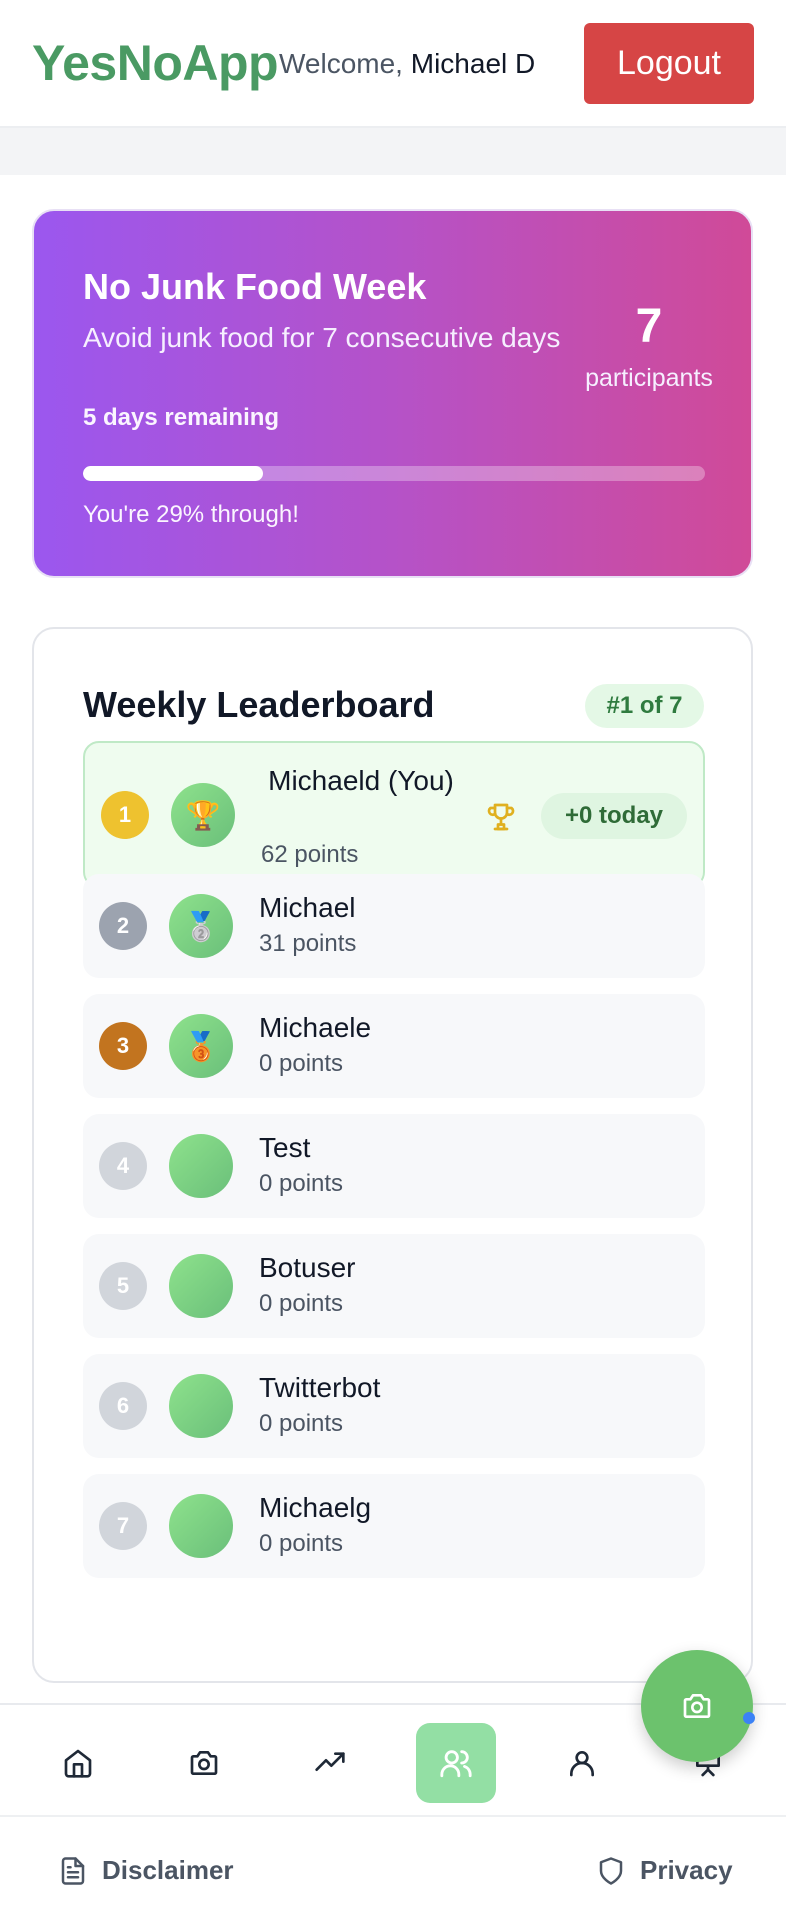 This screenshot has height=1924, width=786. What do you see at coordinates (322, 337) in the screenshot?
I see `challenge-description: Avoid junk food for 7 consecutive days` at bounding box center [322, 337].